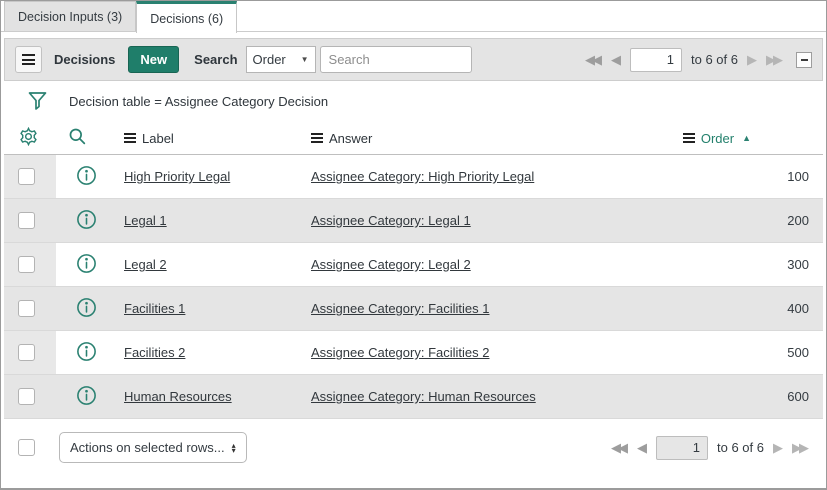 The width and height of the screenshot is (827, 490). Describe the element at coordinates (391, 264) in the screenshot. I see `record-answer-link: Assignee Category: Legal 2` at that location.